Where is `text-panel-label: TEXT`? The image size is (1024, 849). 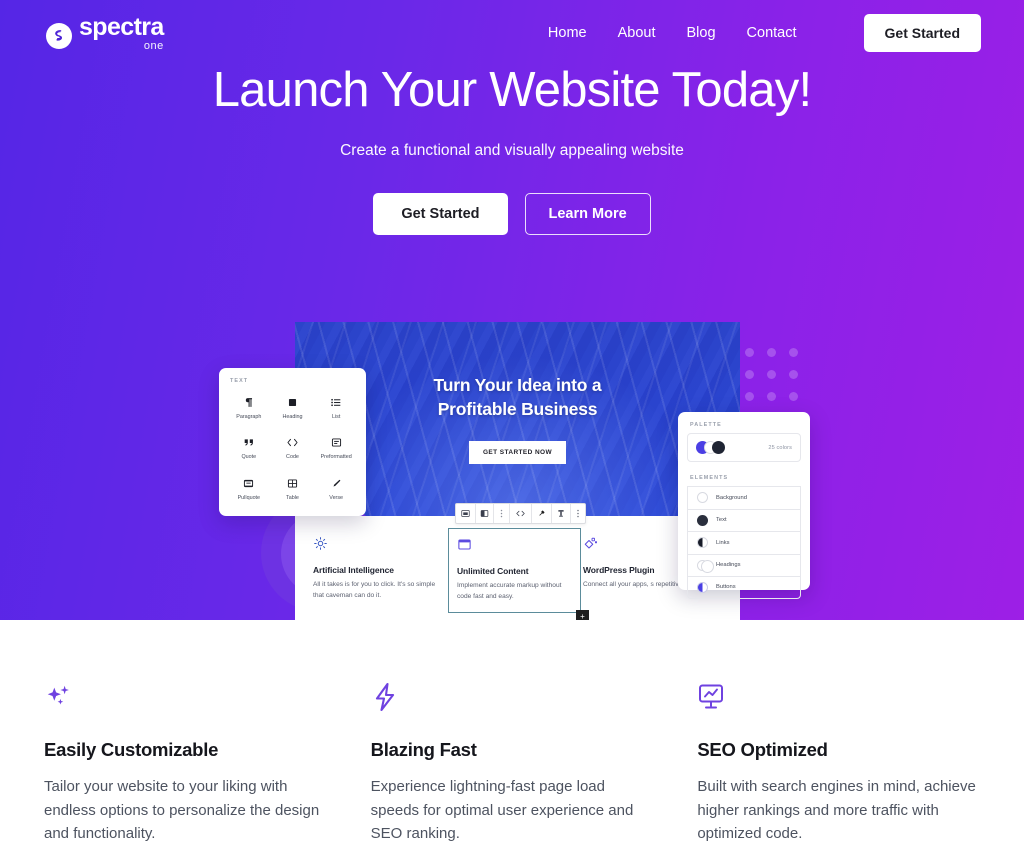 text-panel-label: TEXT is located at coordinates (239, 381).